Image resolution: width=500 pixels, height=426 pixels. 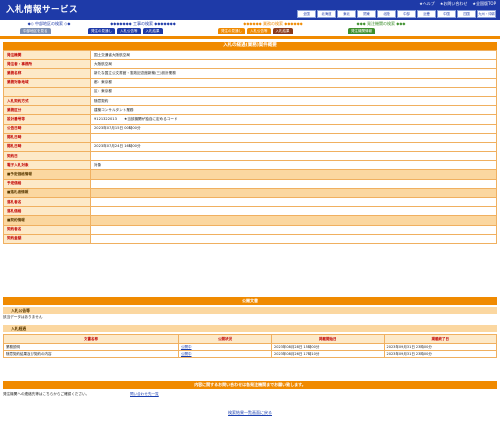 I want to click on detail-label: 落札価格, so click(x=47, y=211).